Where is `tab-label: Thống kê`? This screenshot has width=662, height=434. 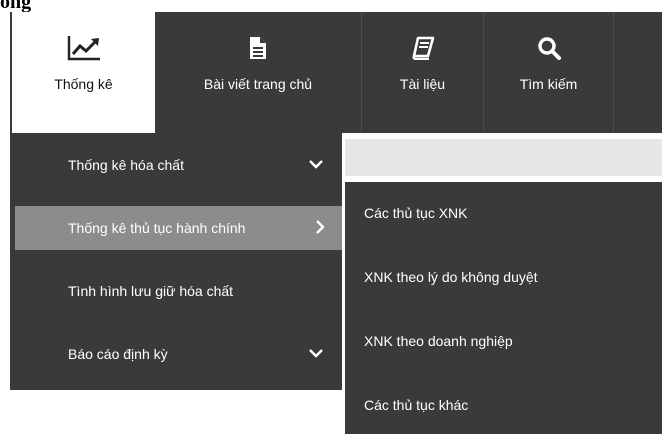
tab-label: Thống kê is located at coordinates (83, 84).